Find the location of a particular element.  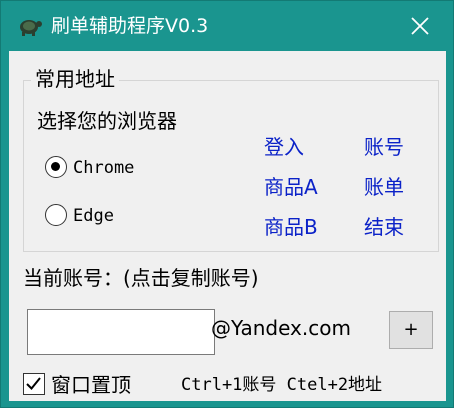

radio-chrome: Chrome is located at coordinates (105, 168).